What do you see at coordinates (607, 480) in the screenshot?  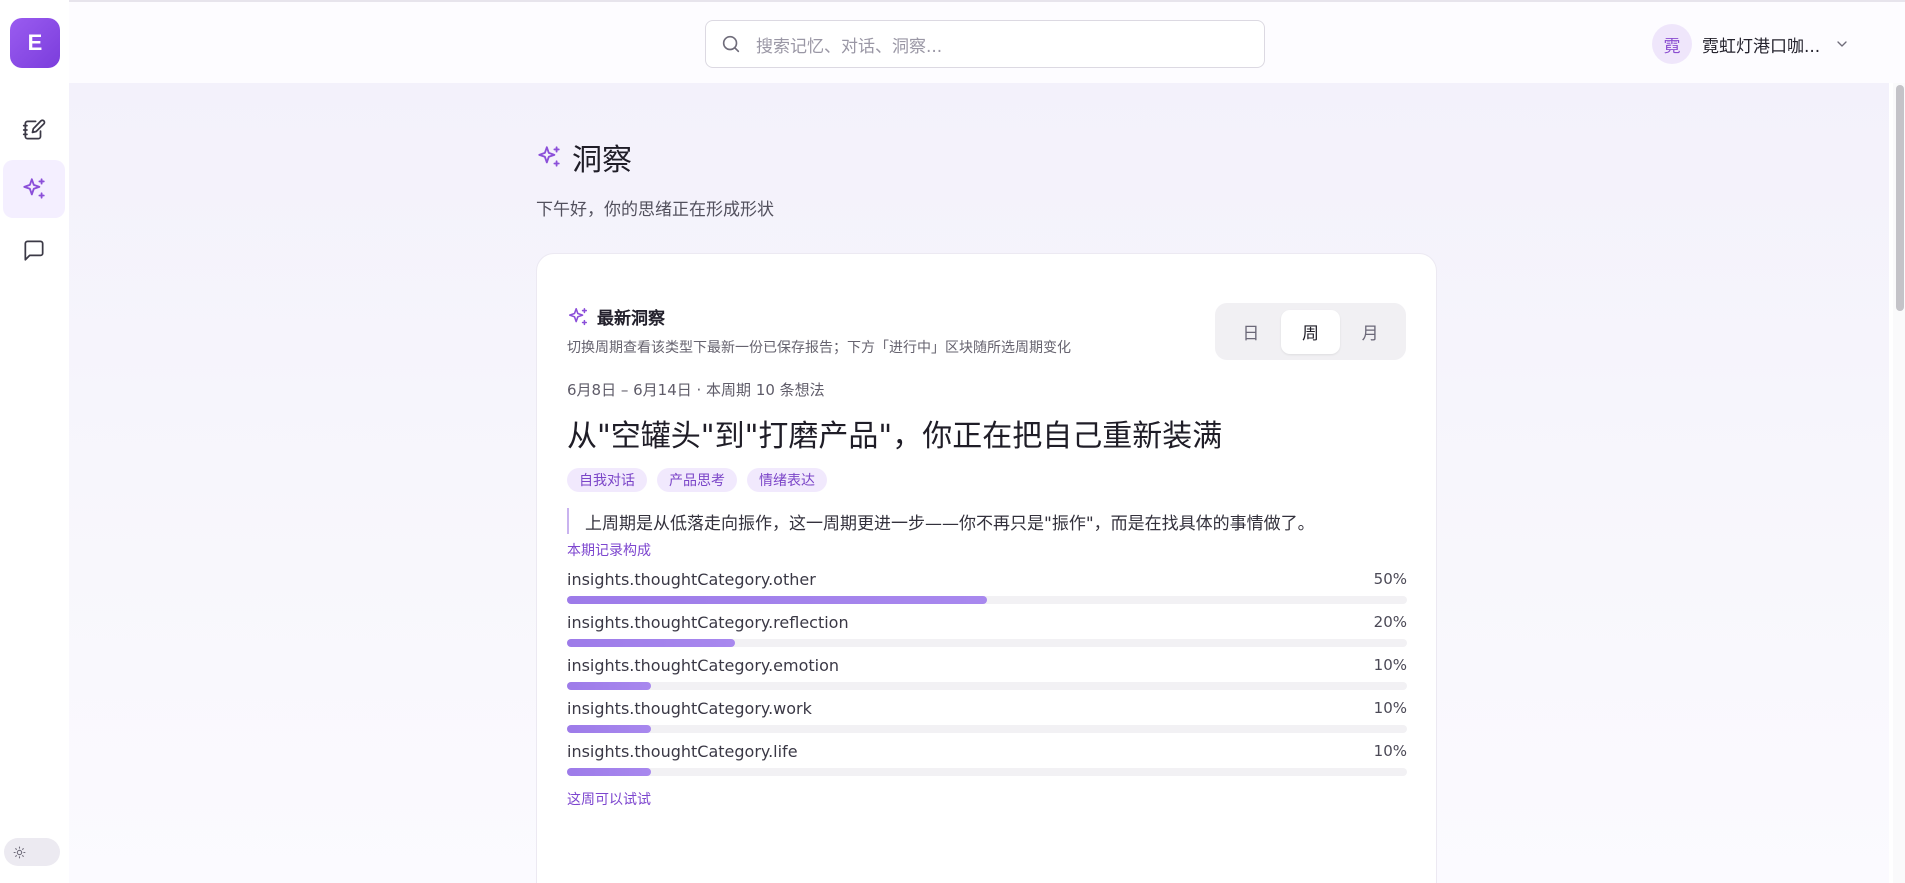 I see `tag: 自我对话` at bounding box center [607, 480].